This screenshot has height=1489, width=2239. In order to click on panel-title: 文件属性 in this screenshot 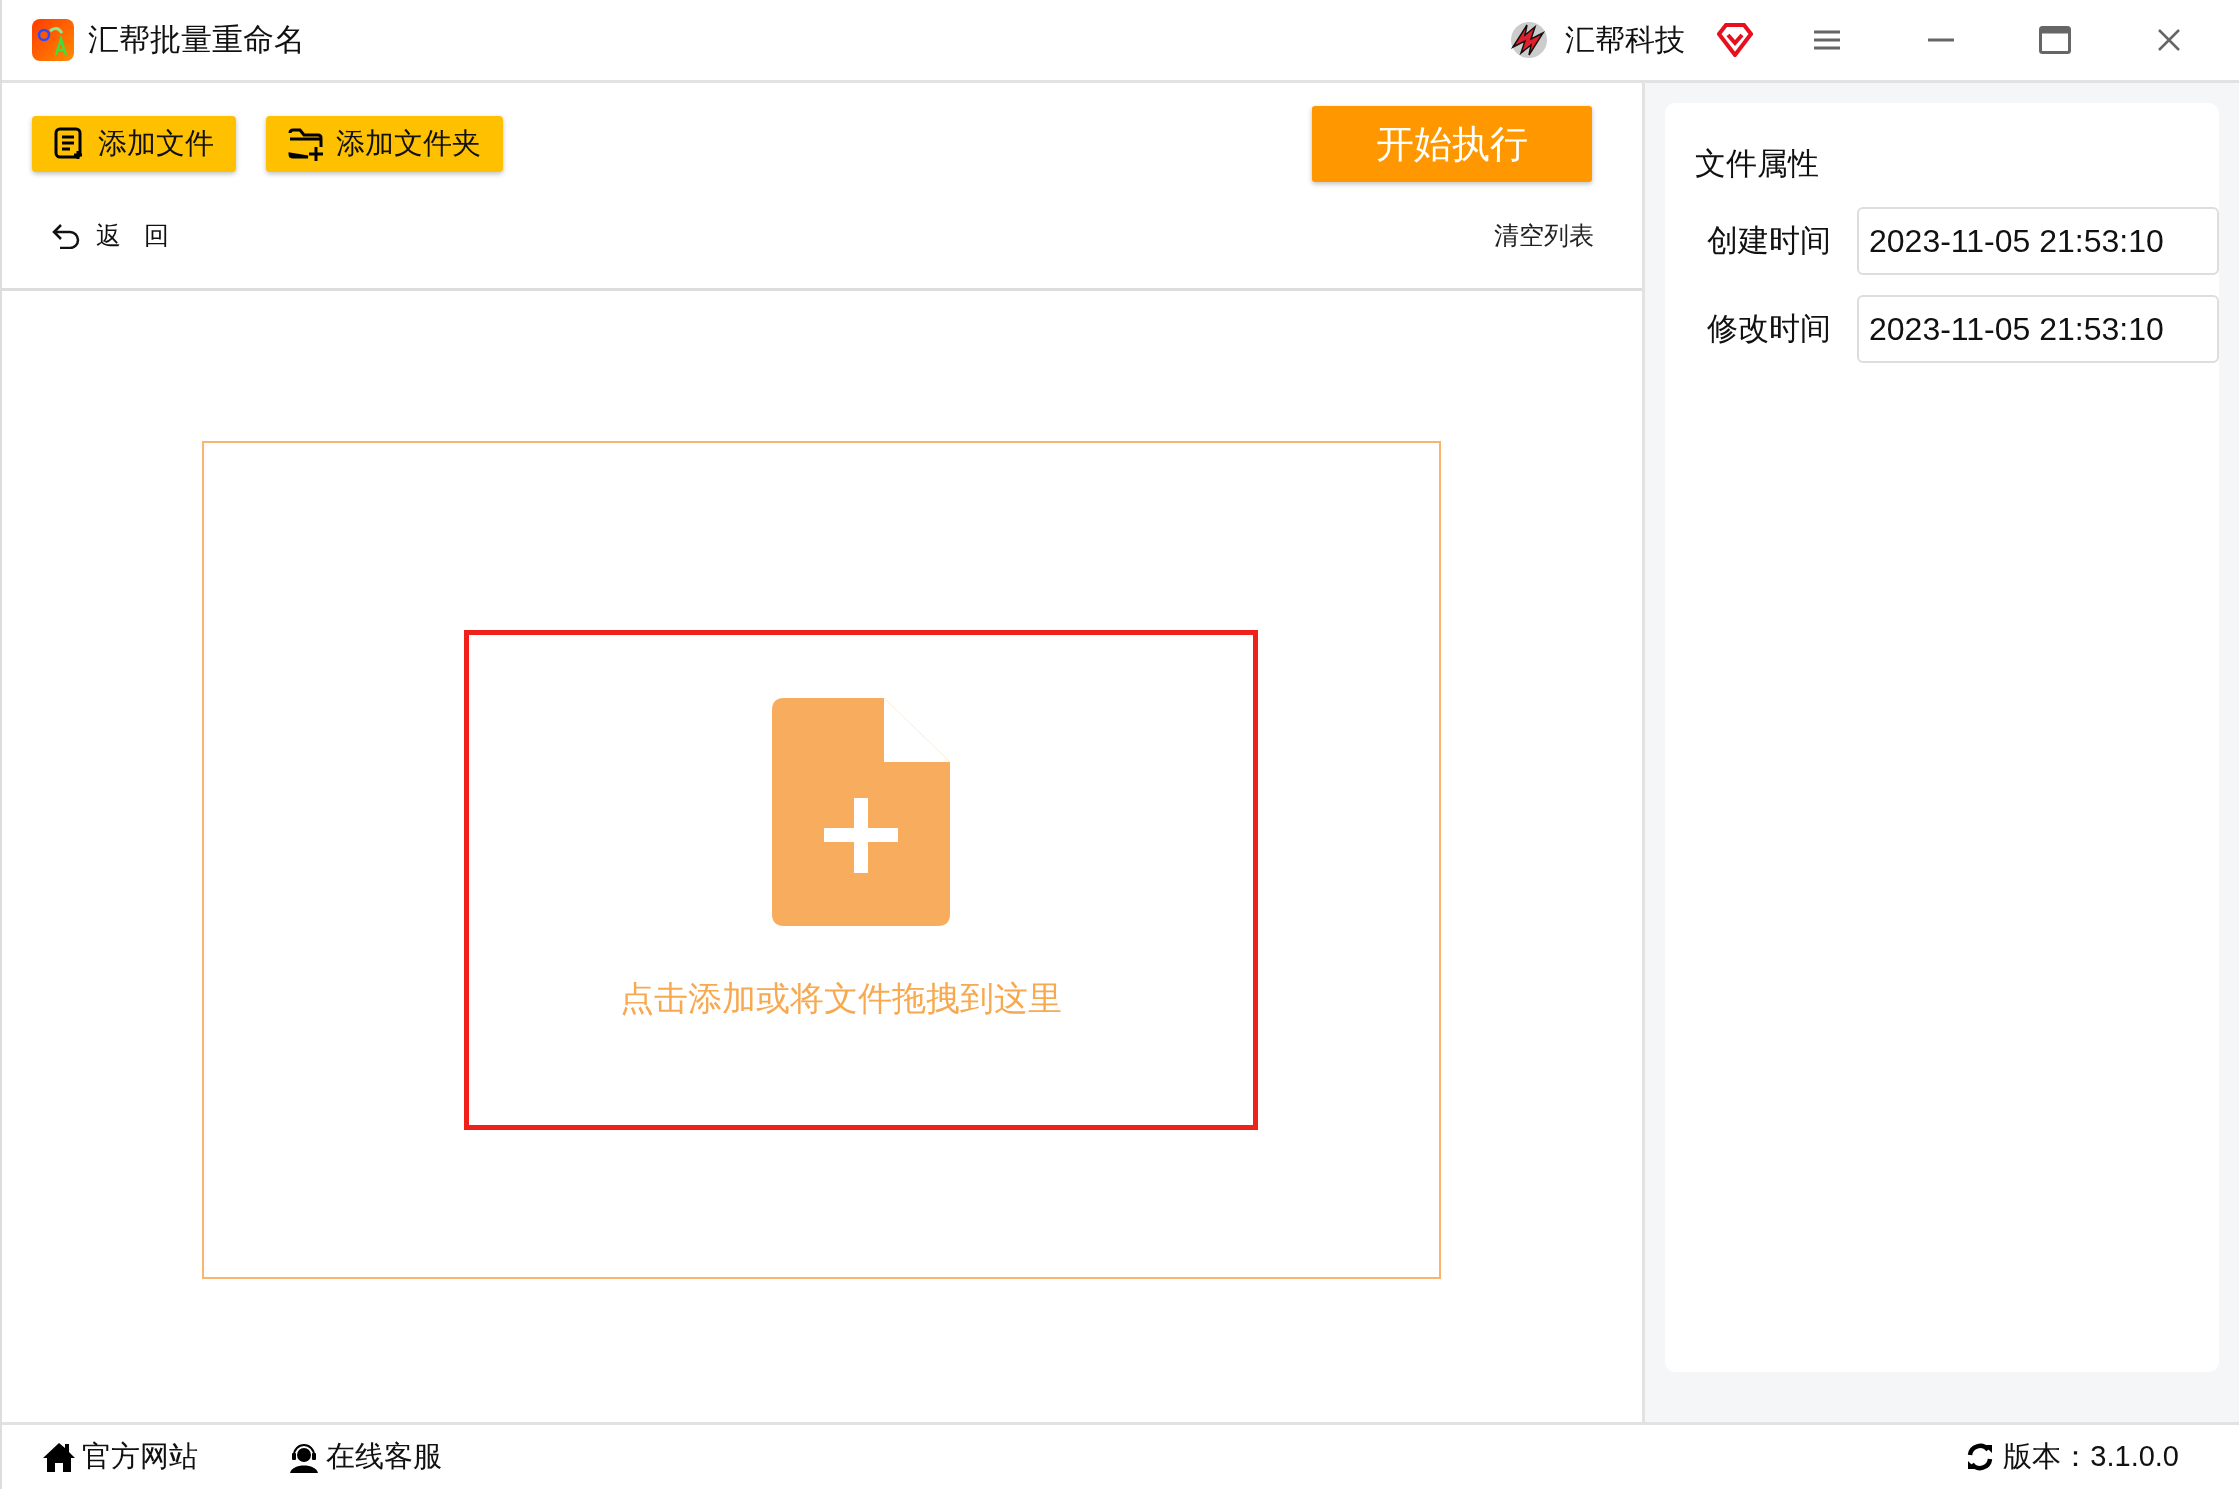, I will do `click(1757, 164)`.